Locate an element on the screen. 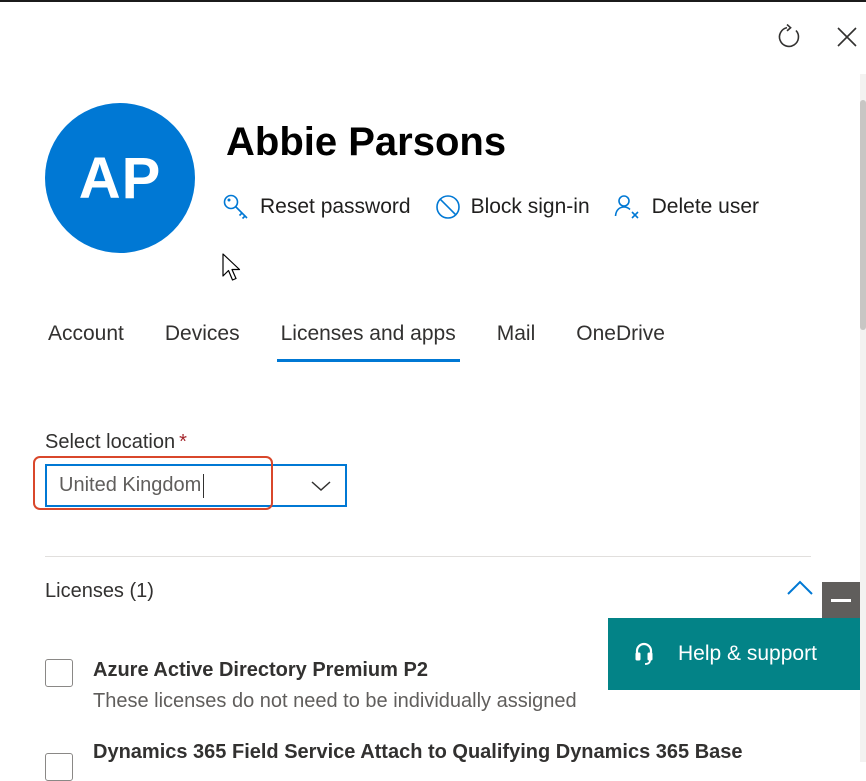 The width and height of the screenshot is (866, 781). help-and-support-button: Help & support is located at coordinates (734, 654).